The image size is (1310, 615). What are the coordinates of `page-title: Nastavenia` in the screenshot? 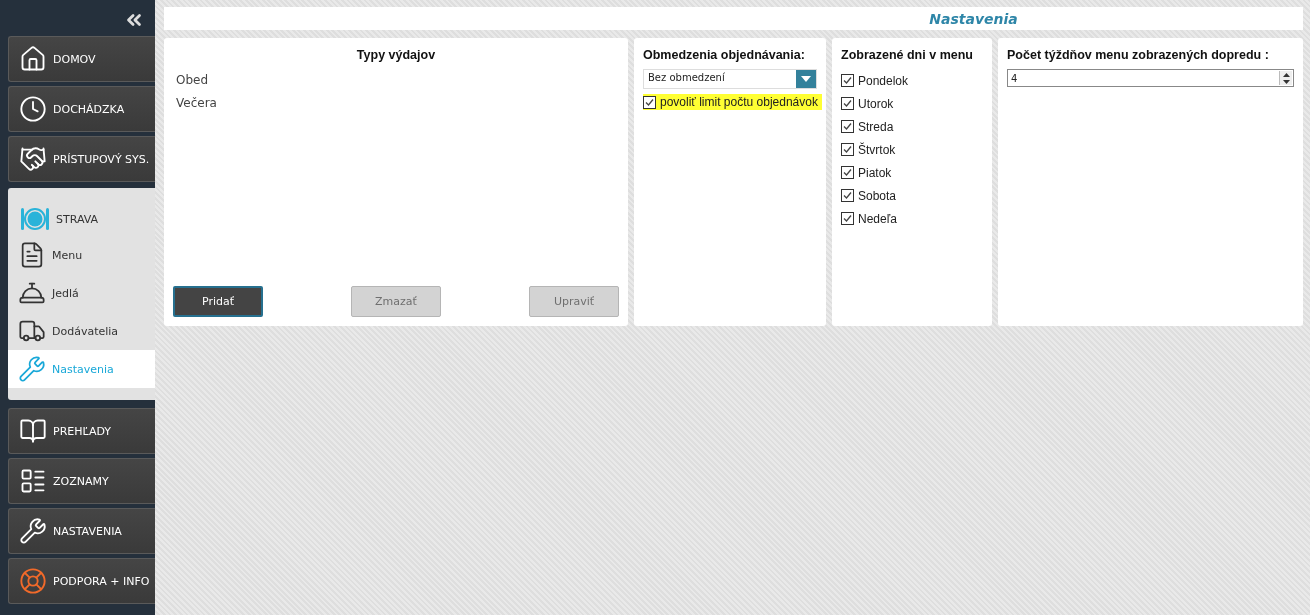 It's located at (973, 18).